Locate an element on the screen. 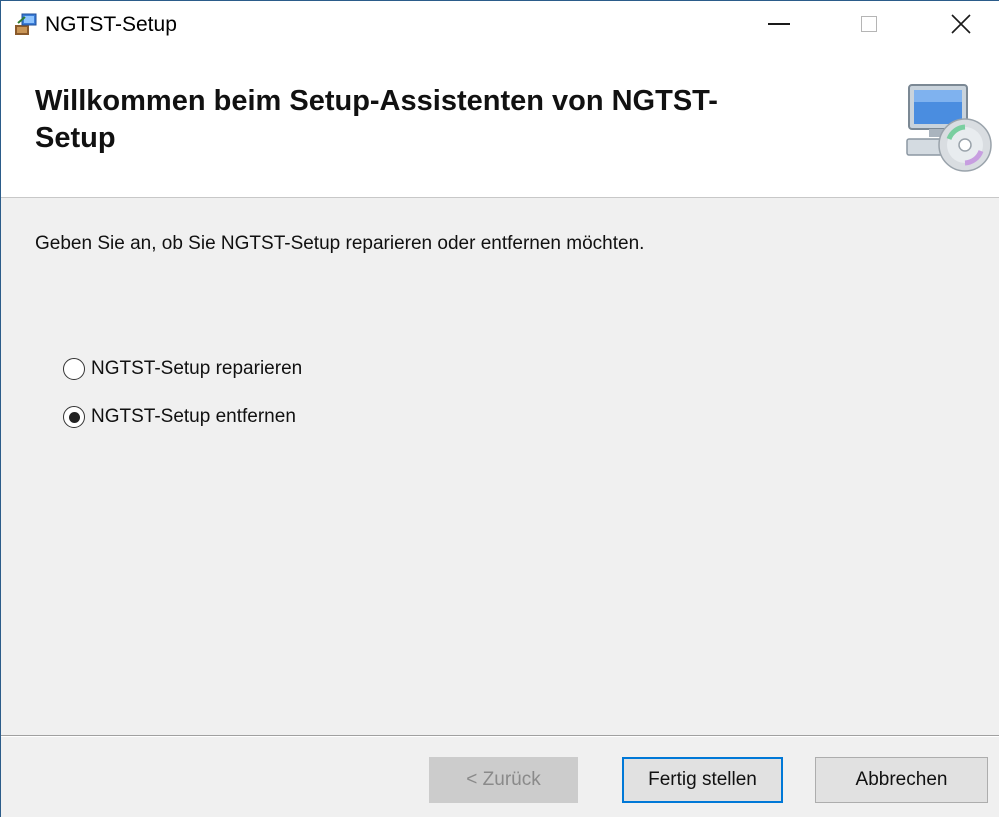  header-divider is located at coordinates (500, 197).